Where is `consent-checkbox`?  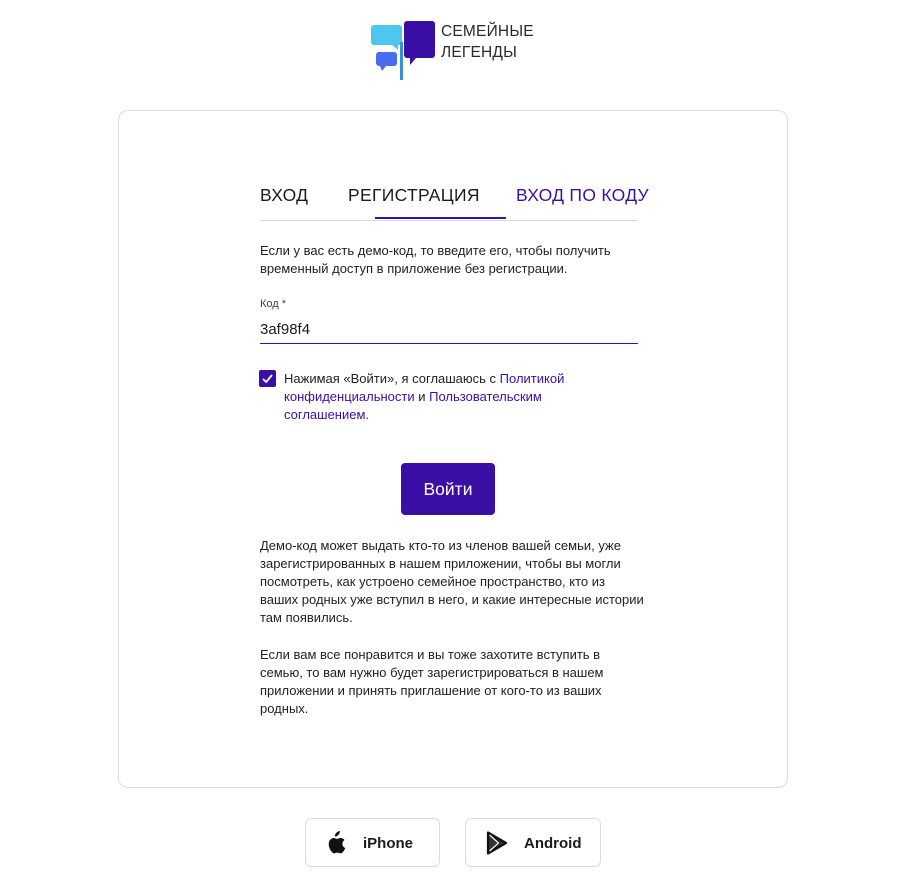 consent-checkbox is located at coordinates (267, 378).